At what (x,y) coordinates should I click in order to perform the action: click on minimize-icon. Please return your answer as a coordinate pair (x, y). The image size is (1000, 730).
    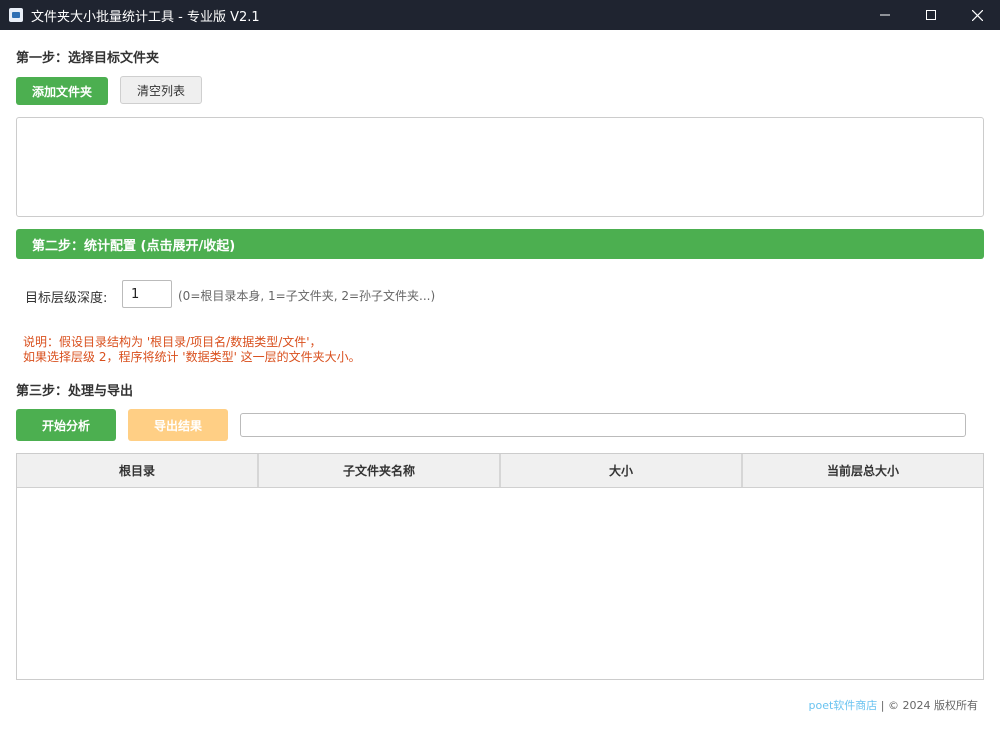
    Looking at the image, I should click on (885, 15).